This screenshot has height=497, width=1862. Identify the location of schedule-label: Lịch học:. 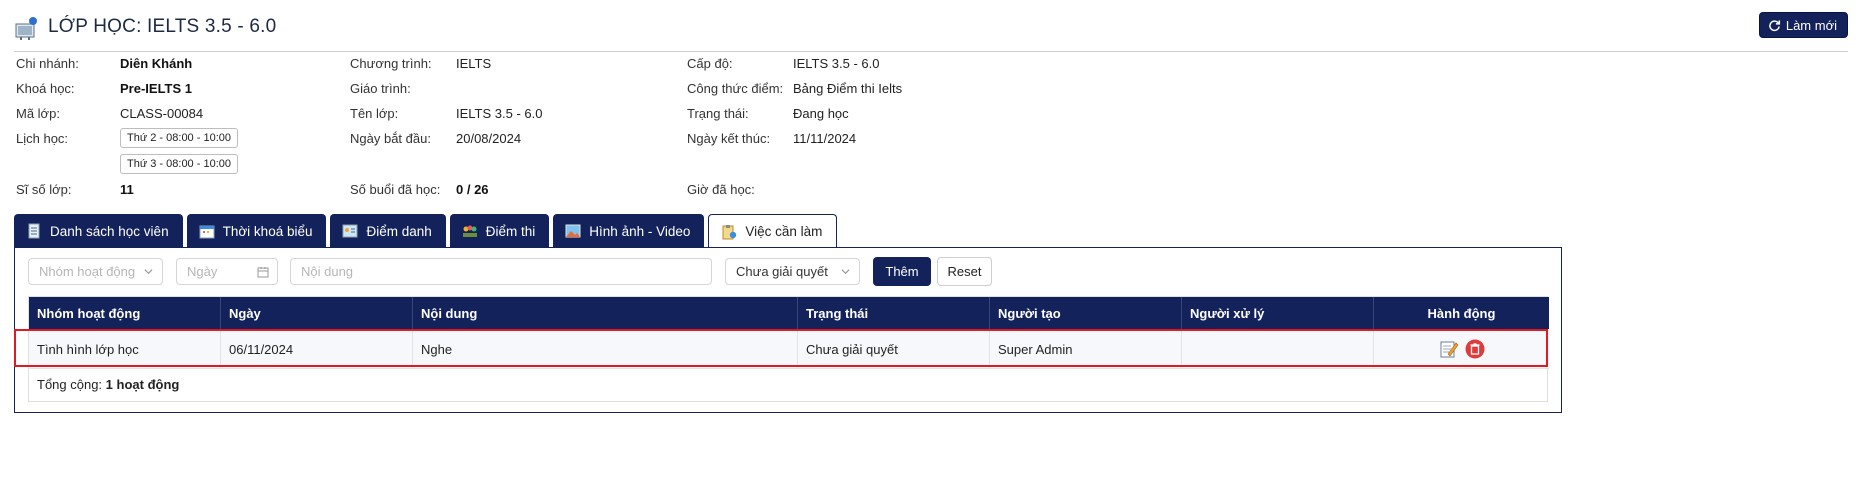
(42, 138).